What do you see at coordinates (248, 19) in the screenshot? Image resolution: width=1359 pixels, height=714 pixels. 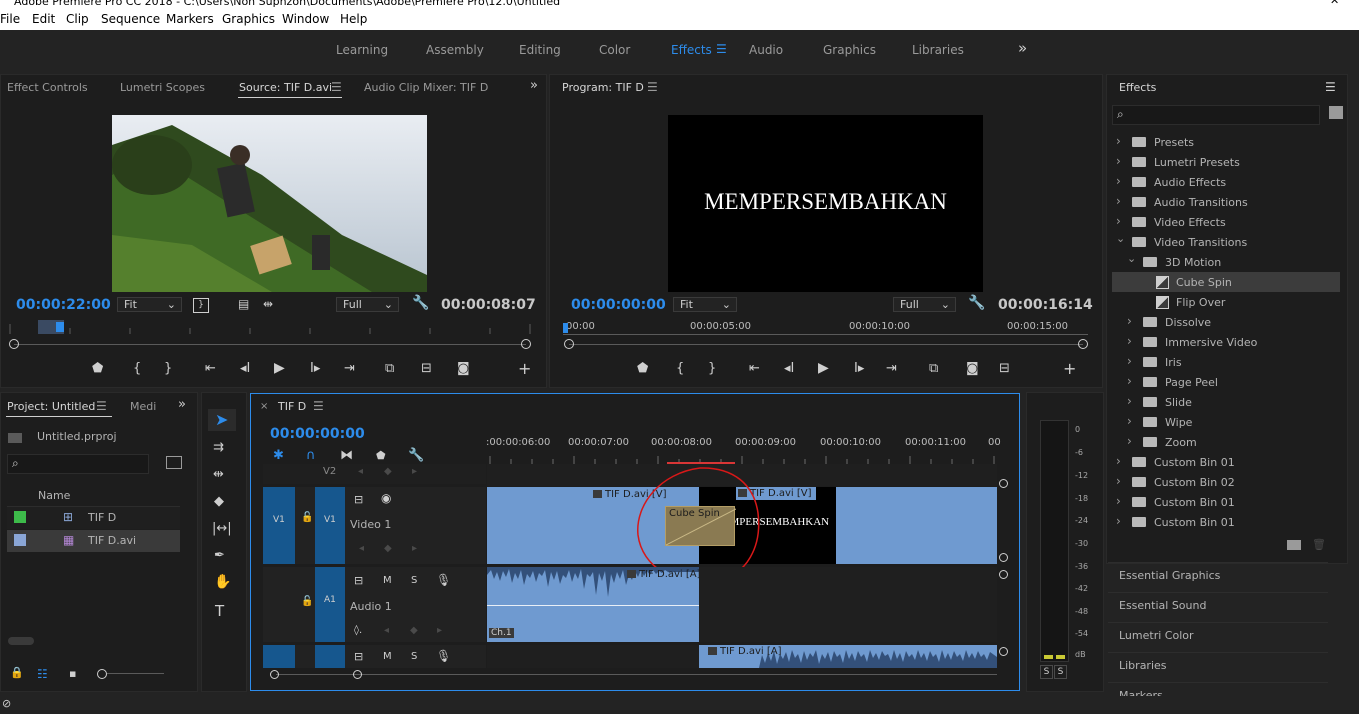 I see `menu-graphics: Graphics` at bounding box center [248, 19].